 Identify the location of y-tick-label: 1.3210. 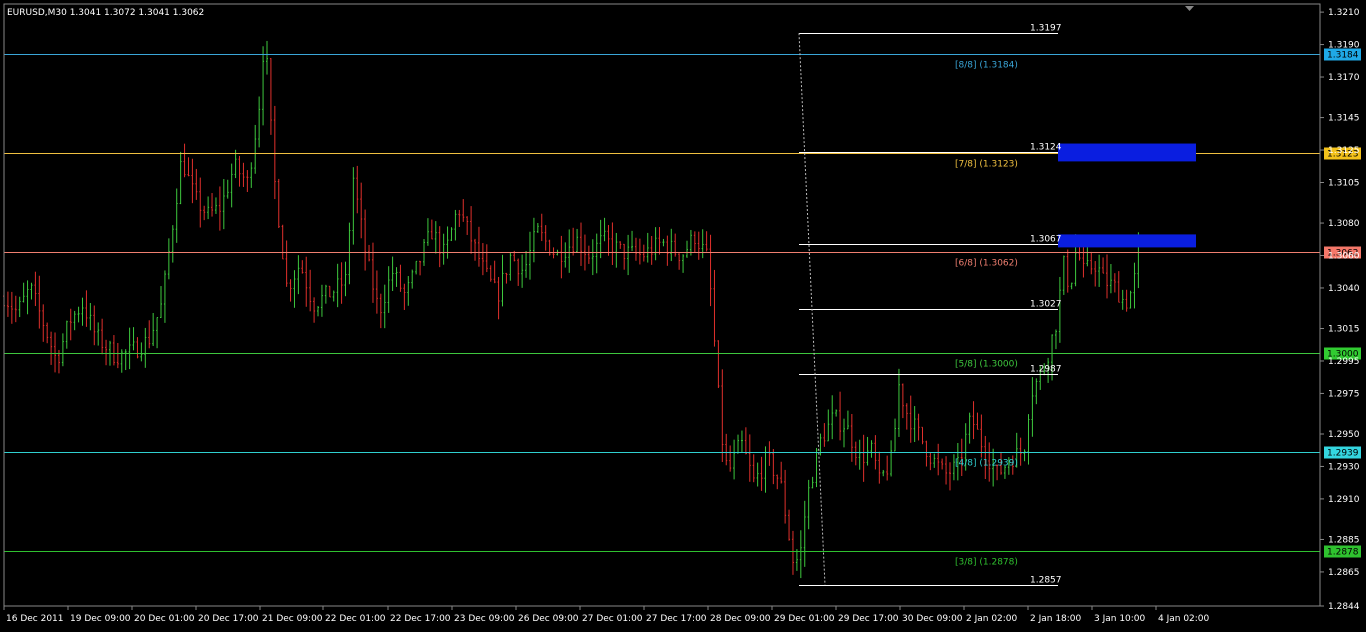
(1344, 13).